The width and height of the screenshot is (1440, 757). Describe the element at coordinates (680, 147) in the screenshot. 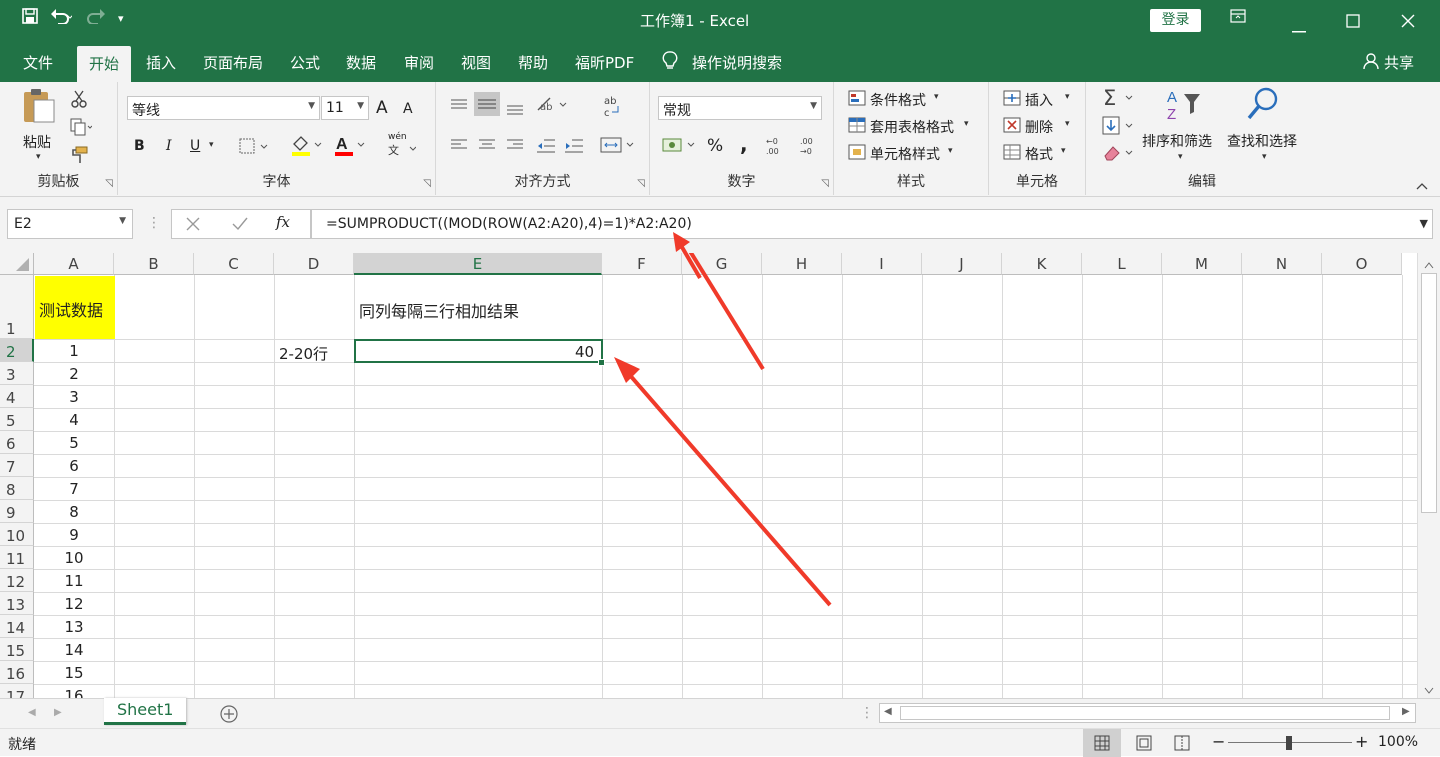

I see `accounting-format-icon` at that location.